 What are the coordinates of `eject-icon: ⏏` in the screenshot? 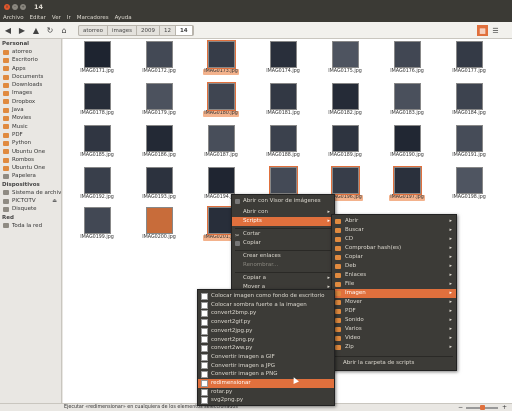 It's located at (54, 201).